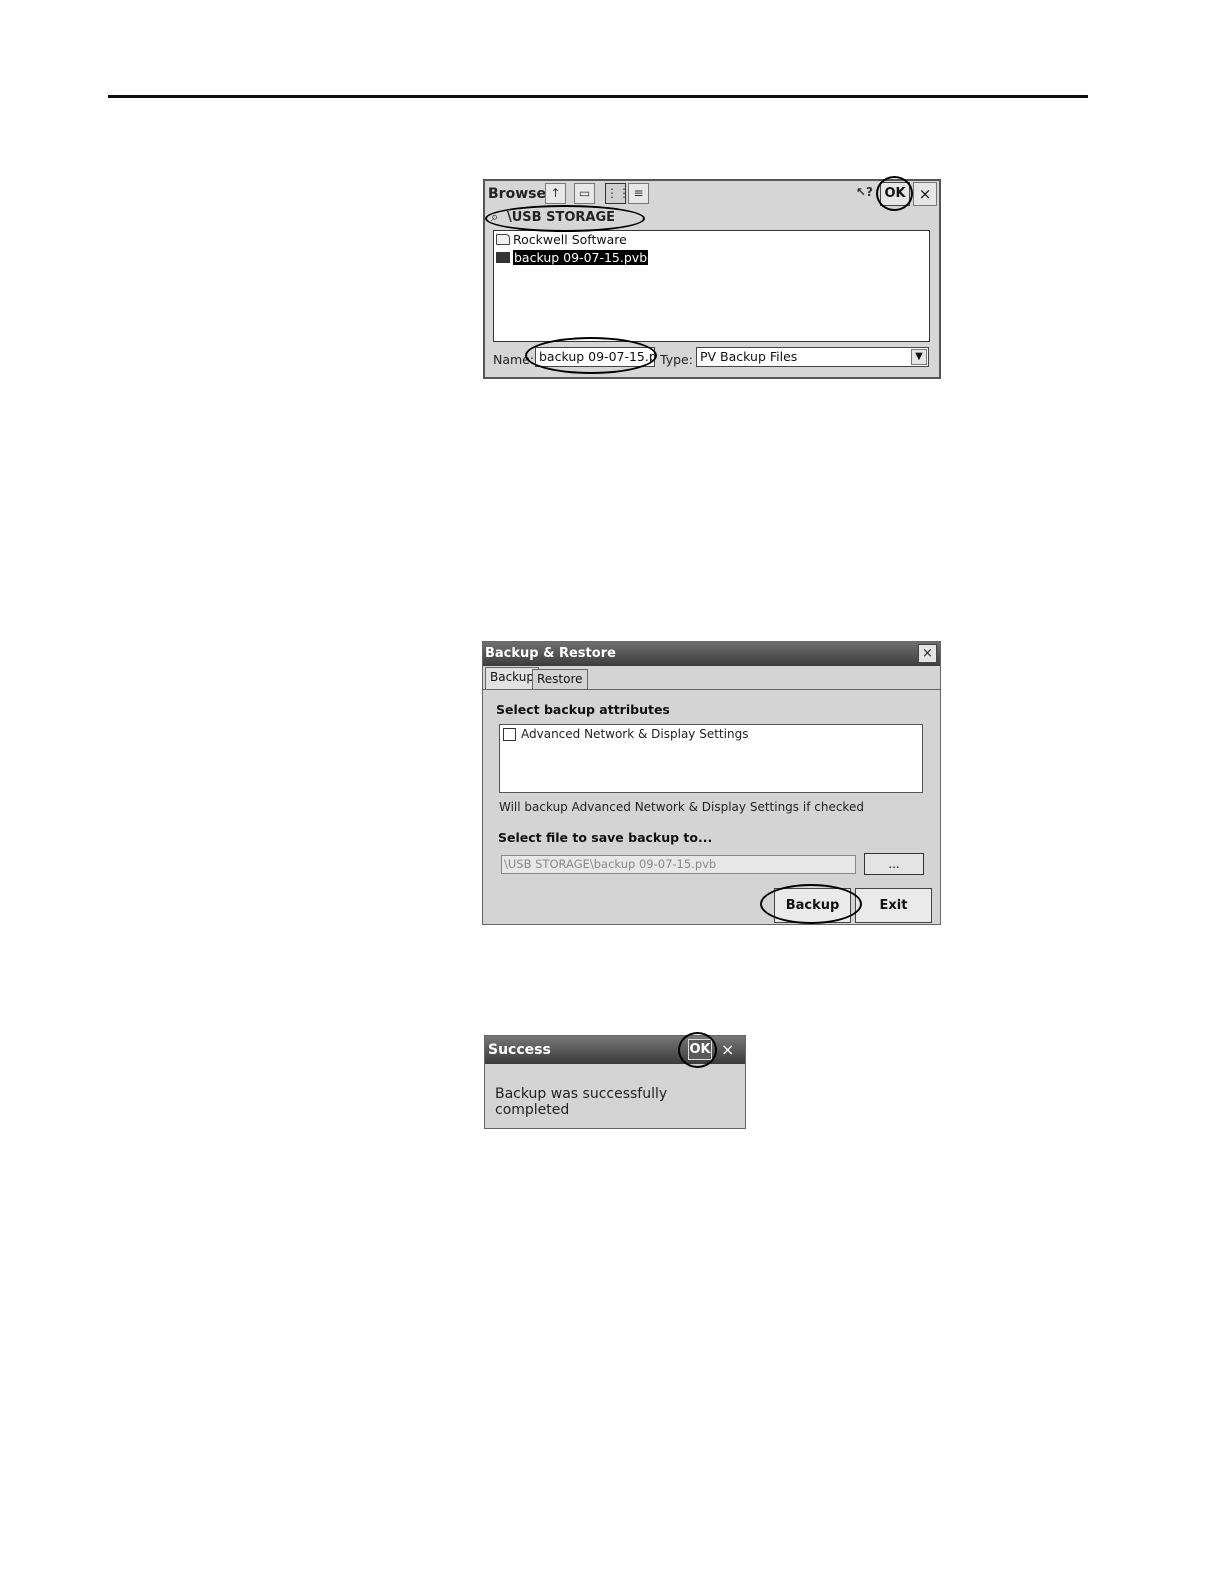  What do you see at coordinates (517, 194) in the screenshot?
I see `browse-title: Browse` at bounding box center [517, 194].